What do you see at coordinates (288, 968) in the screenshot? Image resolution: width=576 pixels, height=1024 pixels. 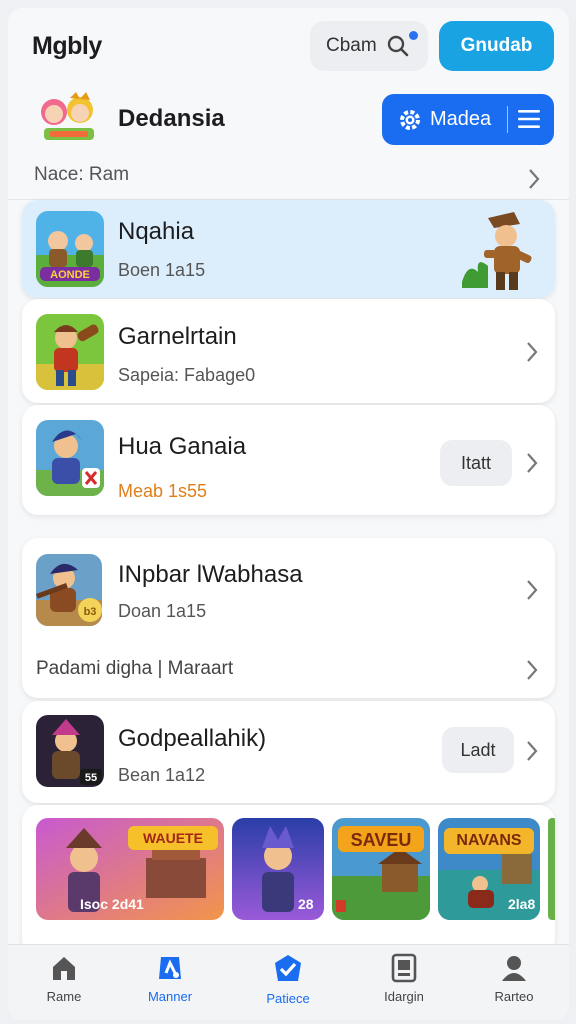 I see `shield-check-icon` at bounding box center [288, 968].